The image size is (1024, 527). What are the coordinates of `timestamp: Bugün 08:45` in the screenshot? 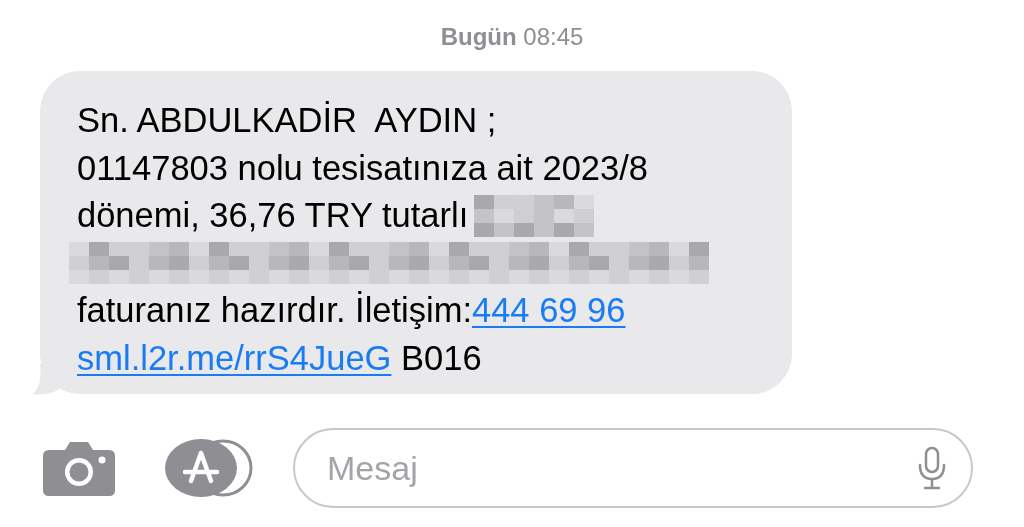 It's located at (512, 37).